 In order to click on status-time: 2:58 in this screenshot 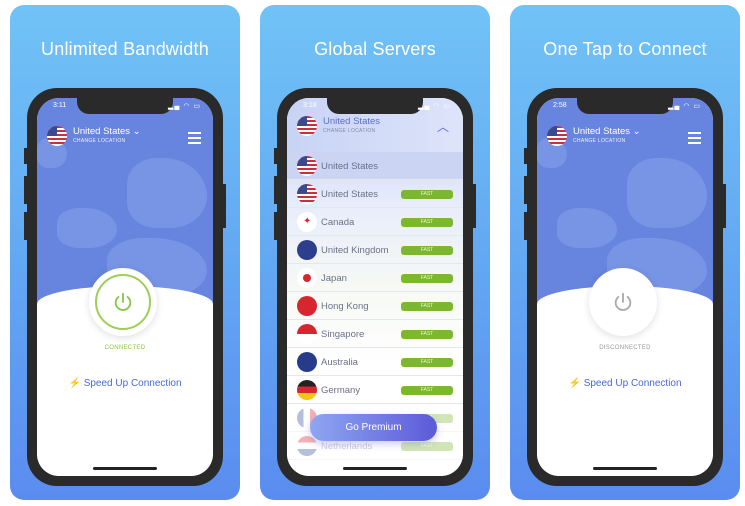, I will do `click(560, 105)`.